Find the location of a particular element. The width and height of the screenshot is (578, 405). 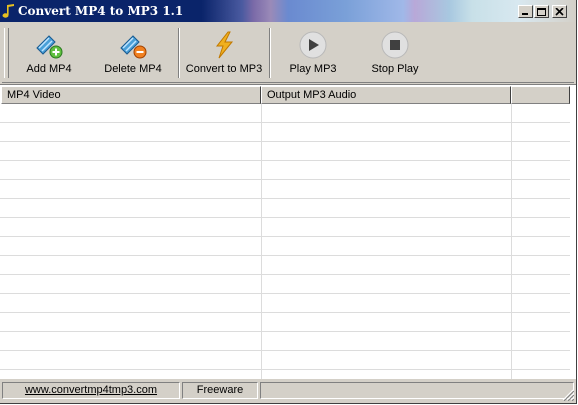

column-header-extra is located at coordinates (540, 95).